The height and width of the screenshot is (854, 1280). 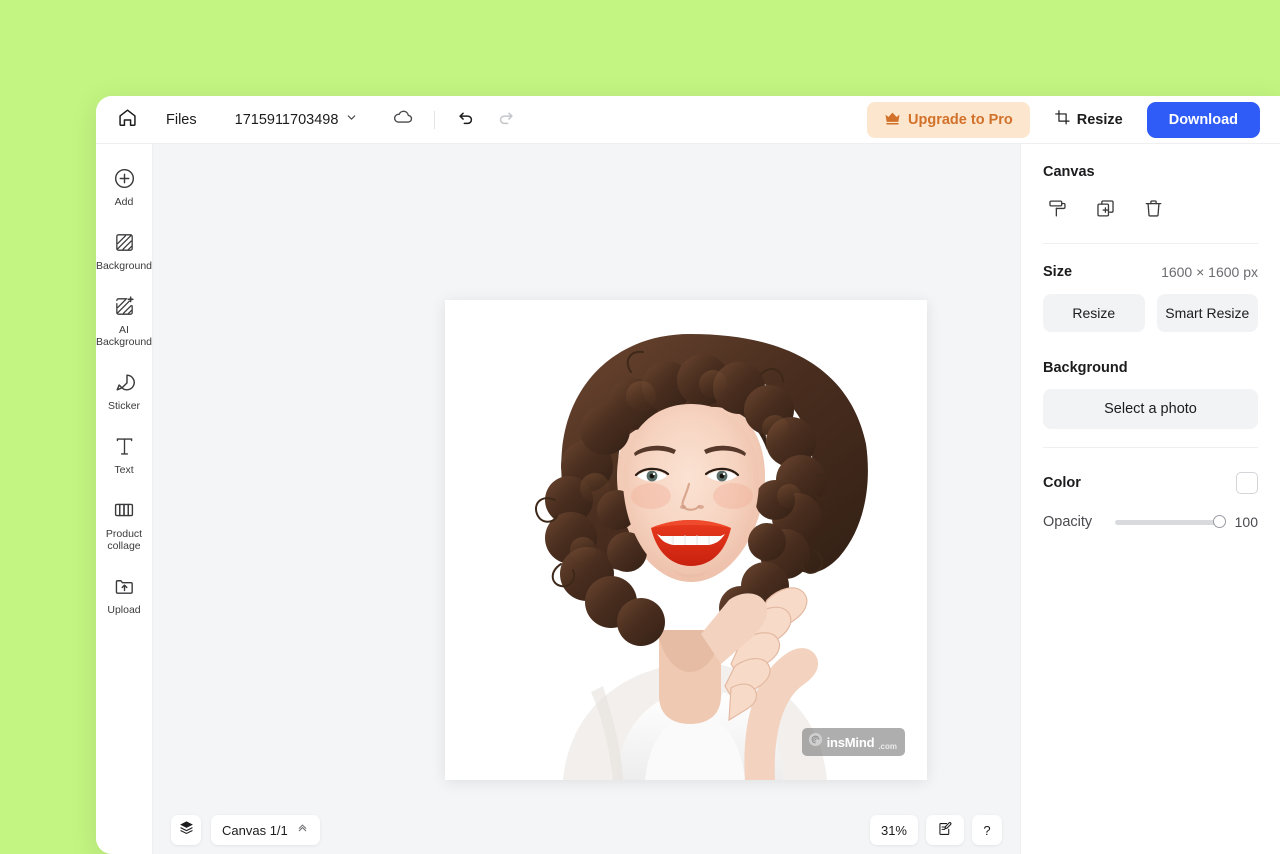 What do you see at coordinates (1099, 119) in the screenshot?
I see `resize-button-label: Resize` at bounding box center [1099, 119].